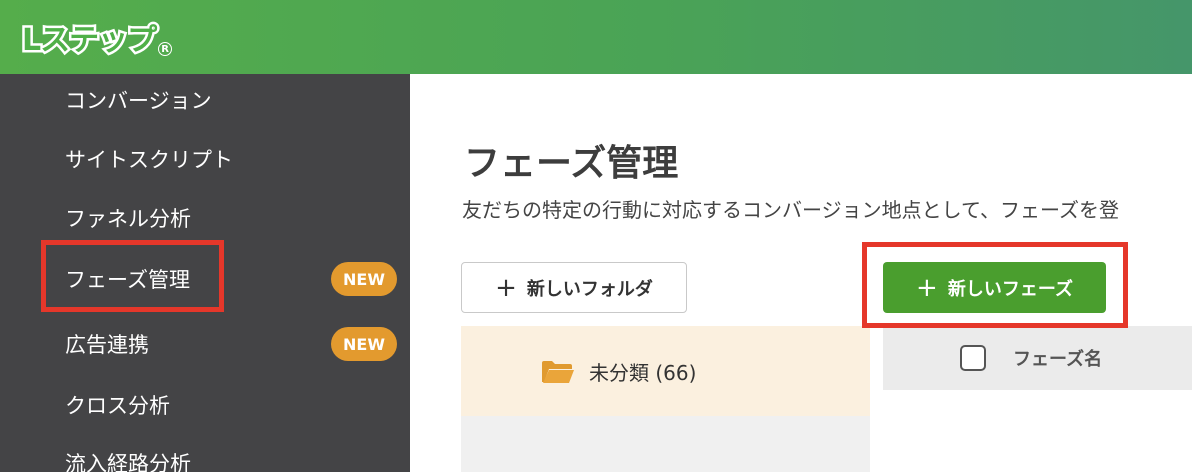 Image resolution: width=1192 pixels, height=472 pixels. What do you see at coordinates (165, 49) in the screenshot?
I see `registered-mark-icon: R` at bounding box center [165, 49].